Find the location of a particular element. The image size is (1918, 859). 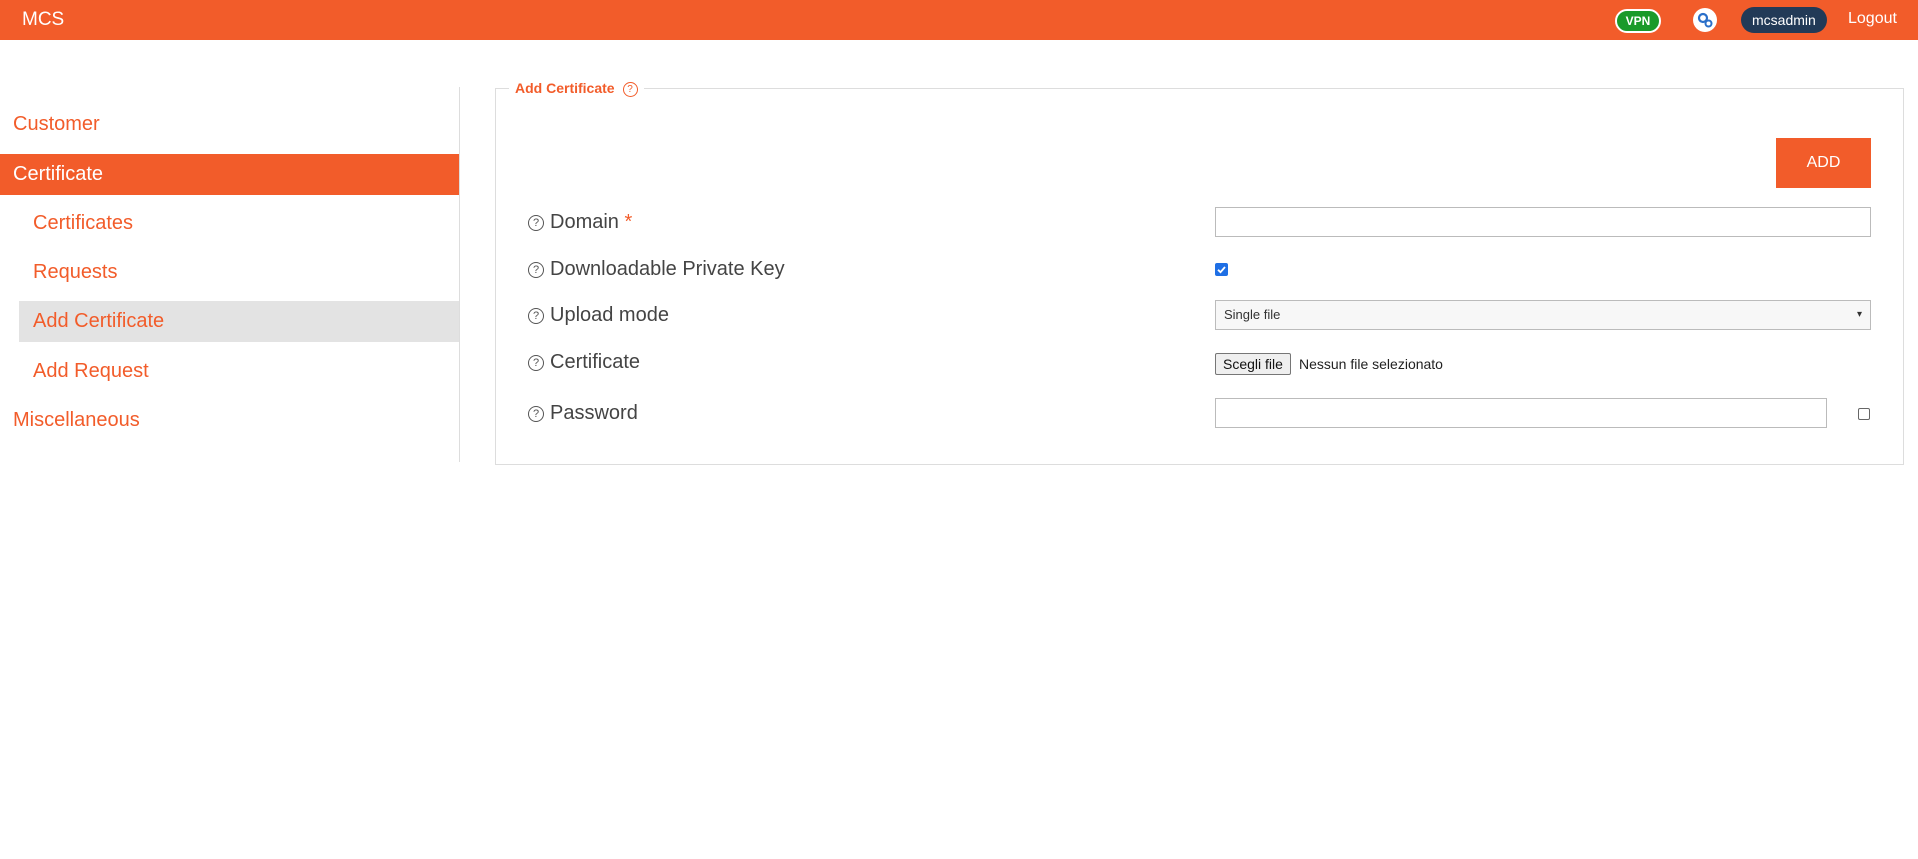

checkmark-icon is located at coordinates (1221, 270).